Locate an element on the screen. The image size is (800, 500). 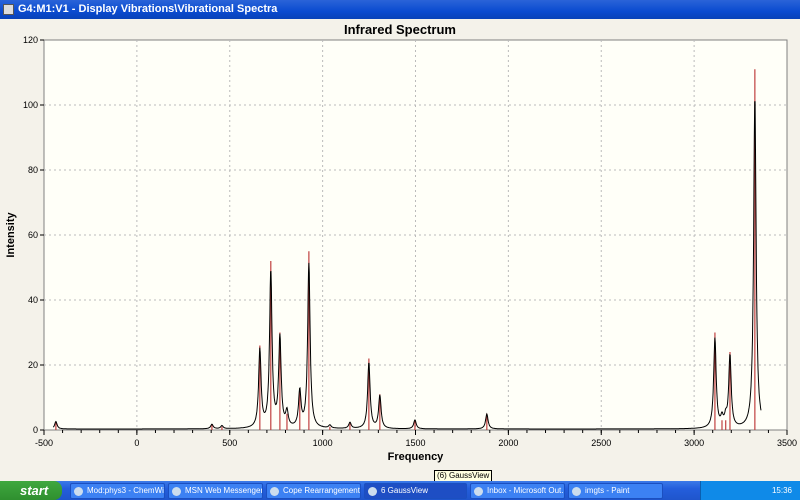
app-icon is located at coordinates (8, 9).